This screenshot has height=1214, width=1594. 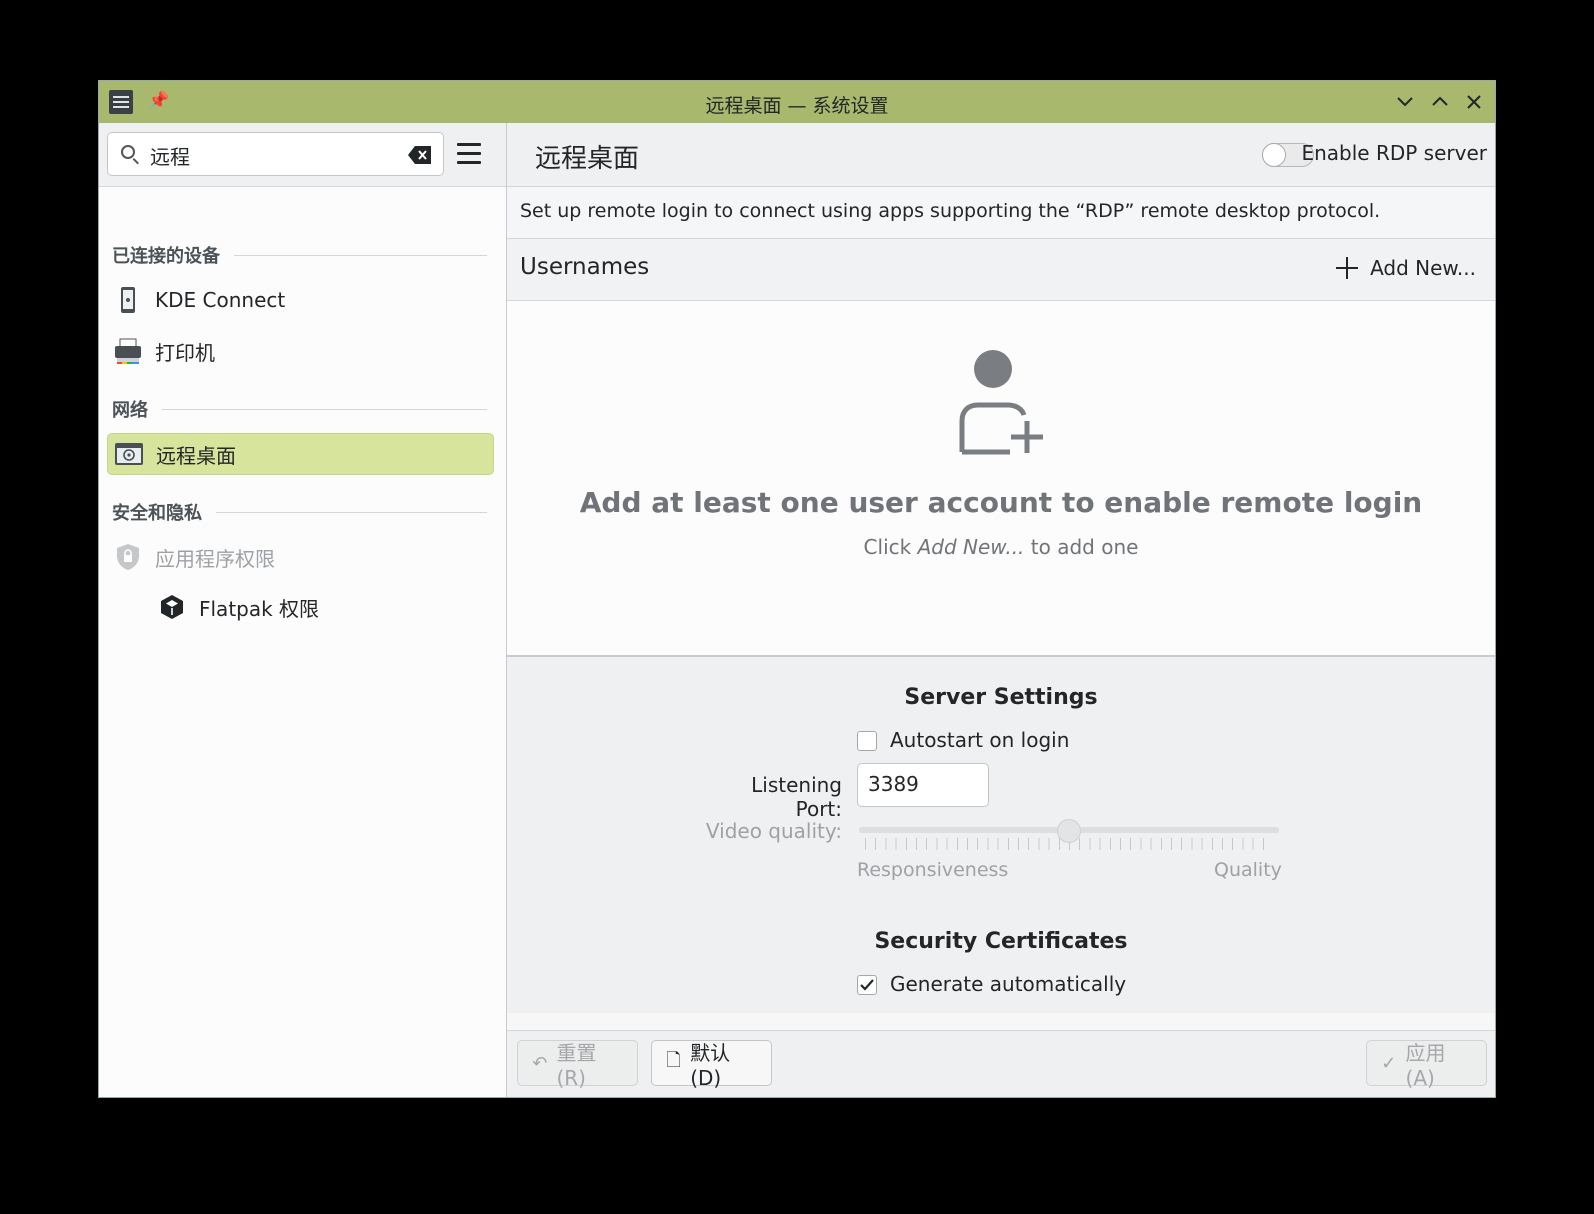 I want to click on title-bar: 📌 远程桌面 — 系统设置, so click(x=797, y=102).